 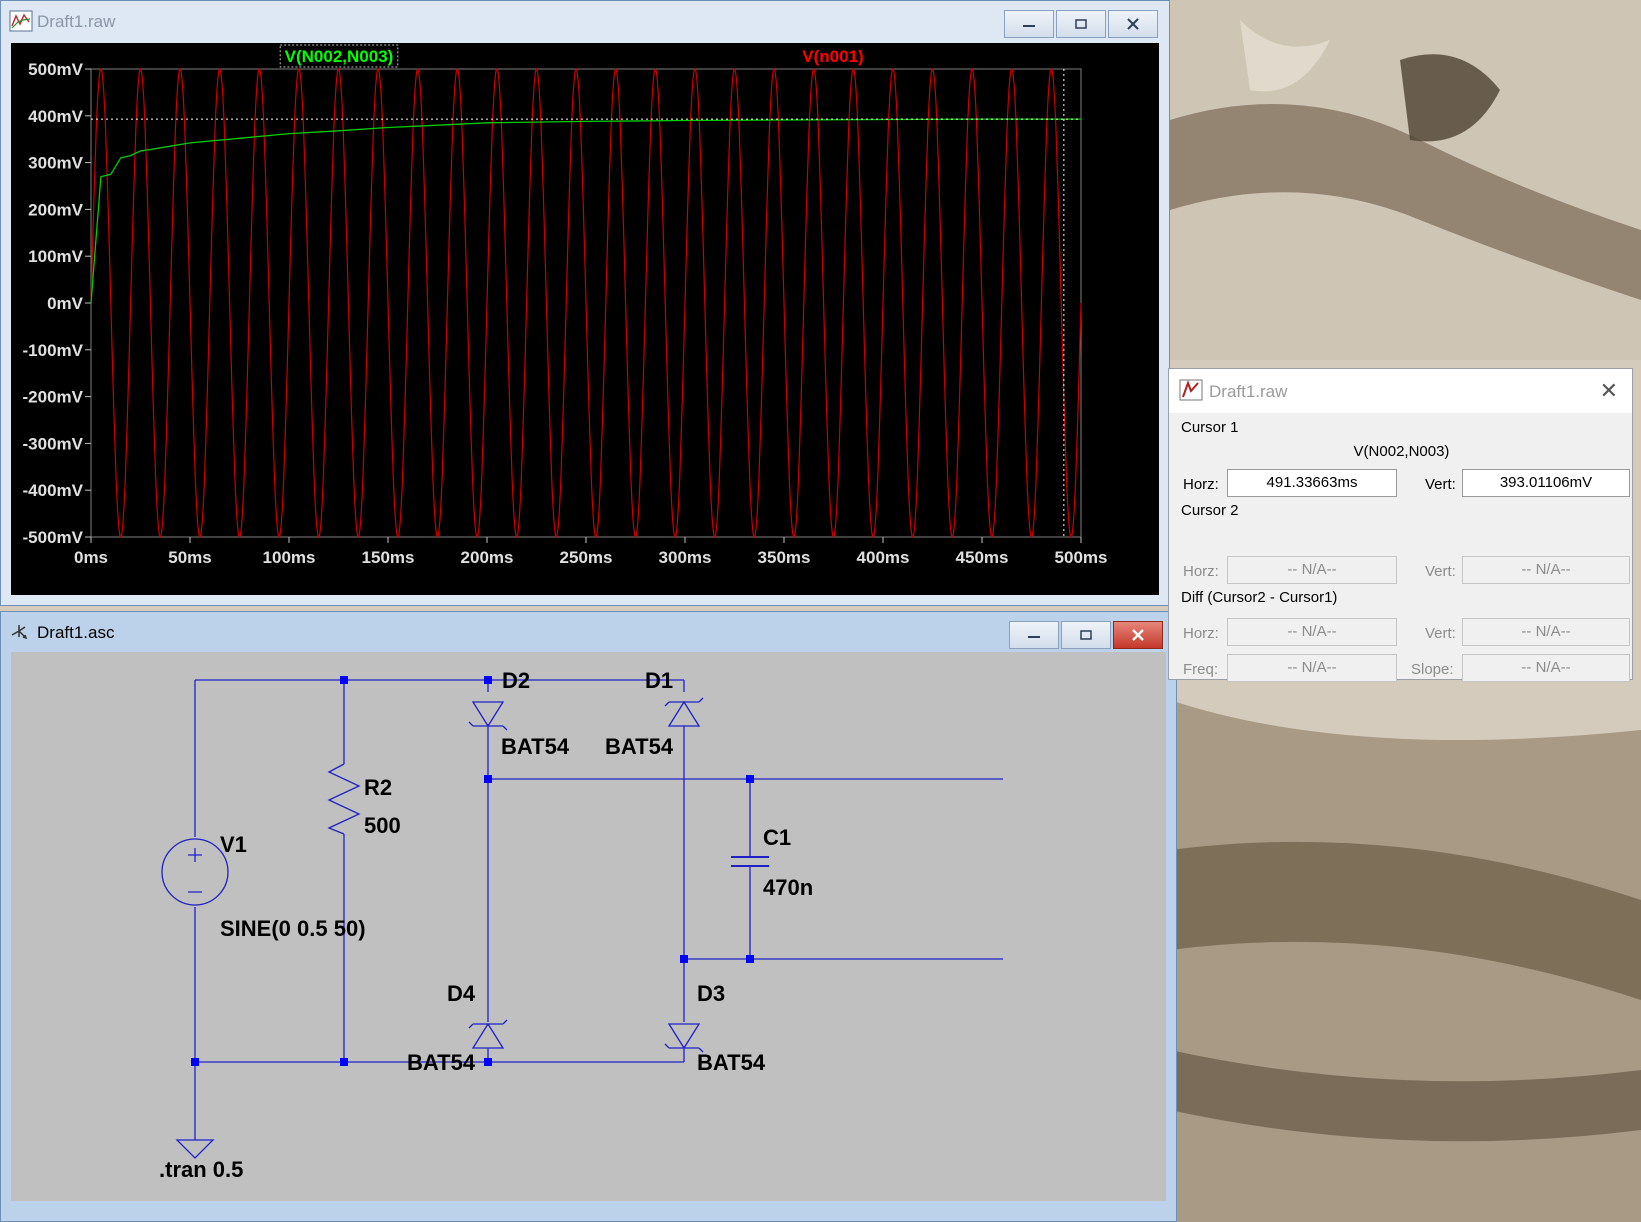 What do you see at coordinates (53, 350) in the screenshot?
I see `y-tick-label: -100mV` at bounding box center [53, 350].